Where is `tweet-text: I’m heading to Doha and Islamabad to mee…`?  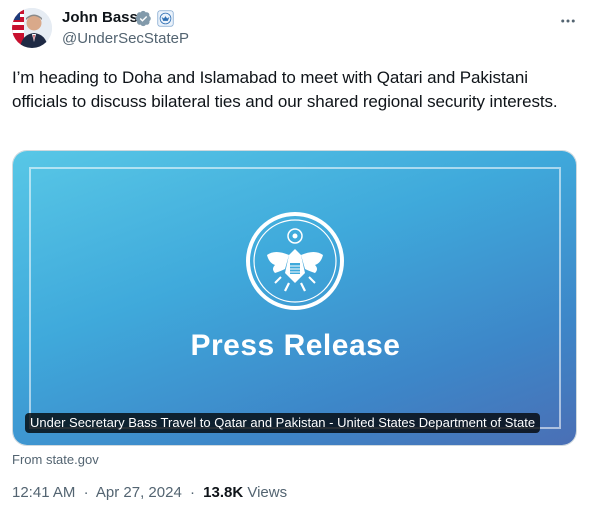
tweet-text: I’m heading to Doha and Islamabad to mee… is located at coordinates (285, 89).